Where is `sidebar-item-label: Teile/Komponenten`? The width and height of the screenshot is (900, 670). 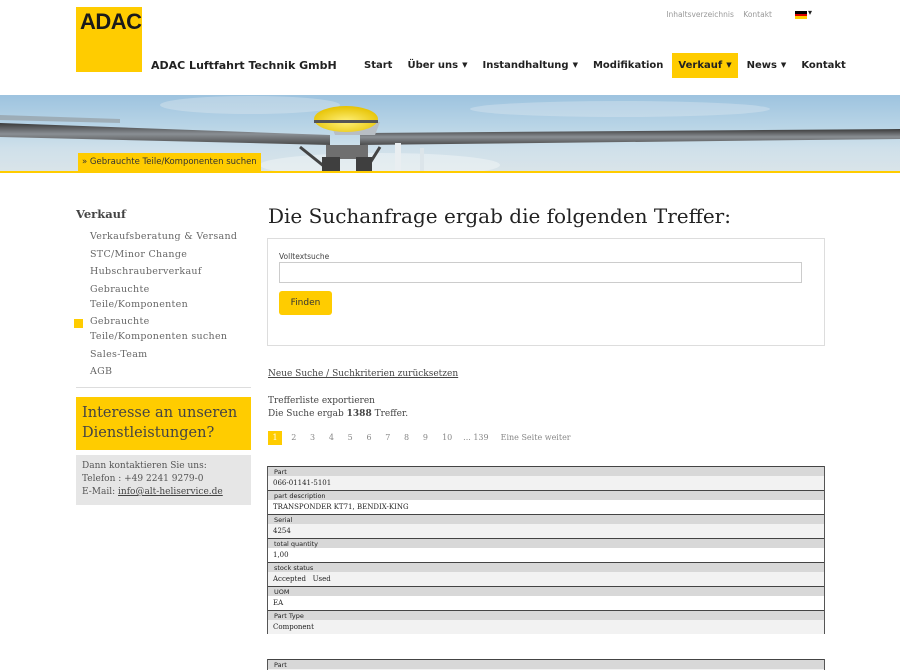
sidebar-item-label: Teile/Komponenten is located at coordinates (139, 304).